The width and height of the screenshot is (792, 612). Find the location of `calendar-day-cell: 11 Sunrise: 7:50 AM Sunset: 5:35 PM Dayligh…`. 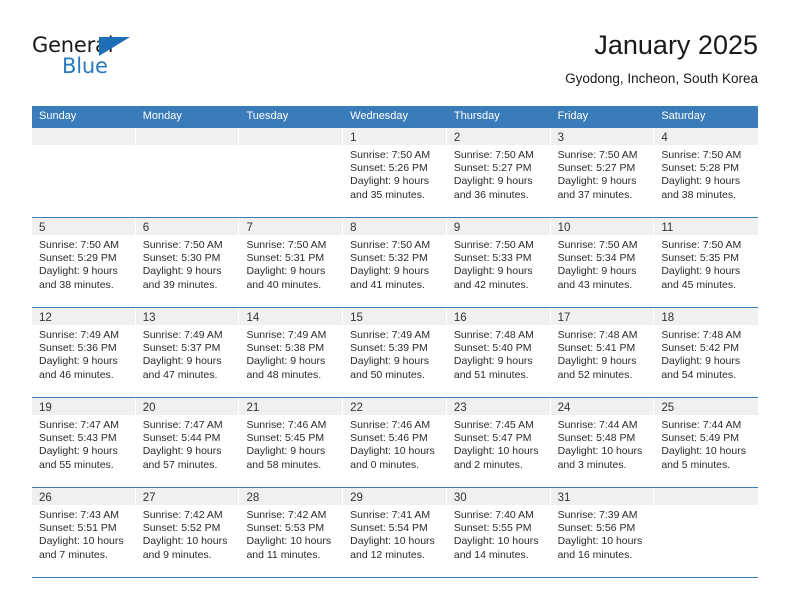

calendar-day-cell: 11 Sunrise: 7:50 AM Sunset: 5:35 PM Dayligh… is located at coordinates (706, 262).